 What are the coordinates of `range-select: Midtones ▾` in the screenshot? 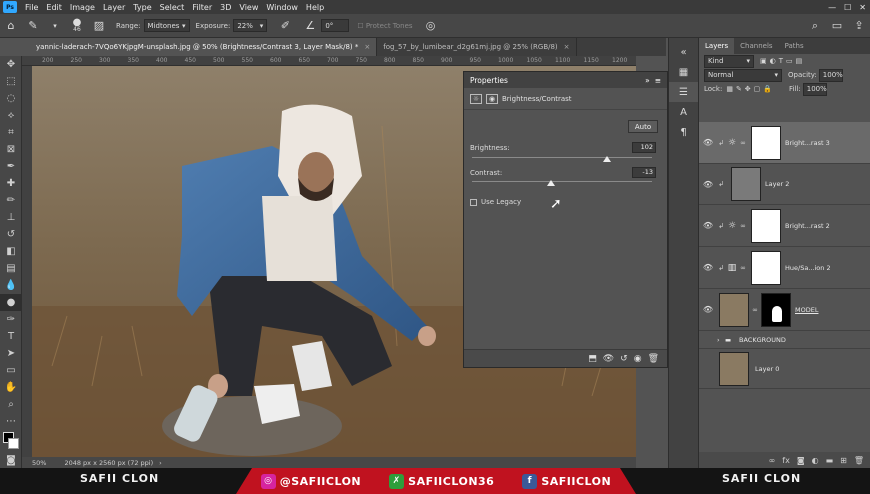 It's located at (166, 25).